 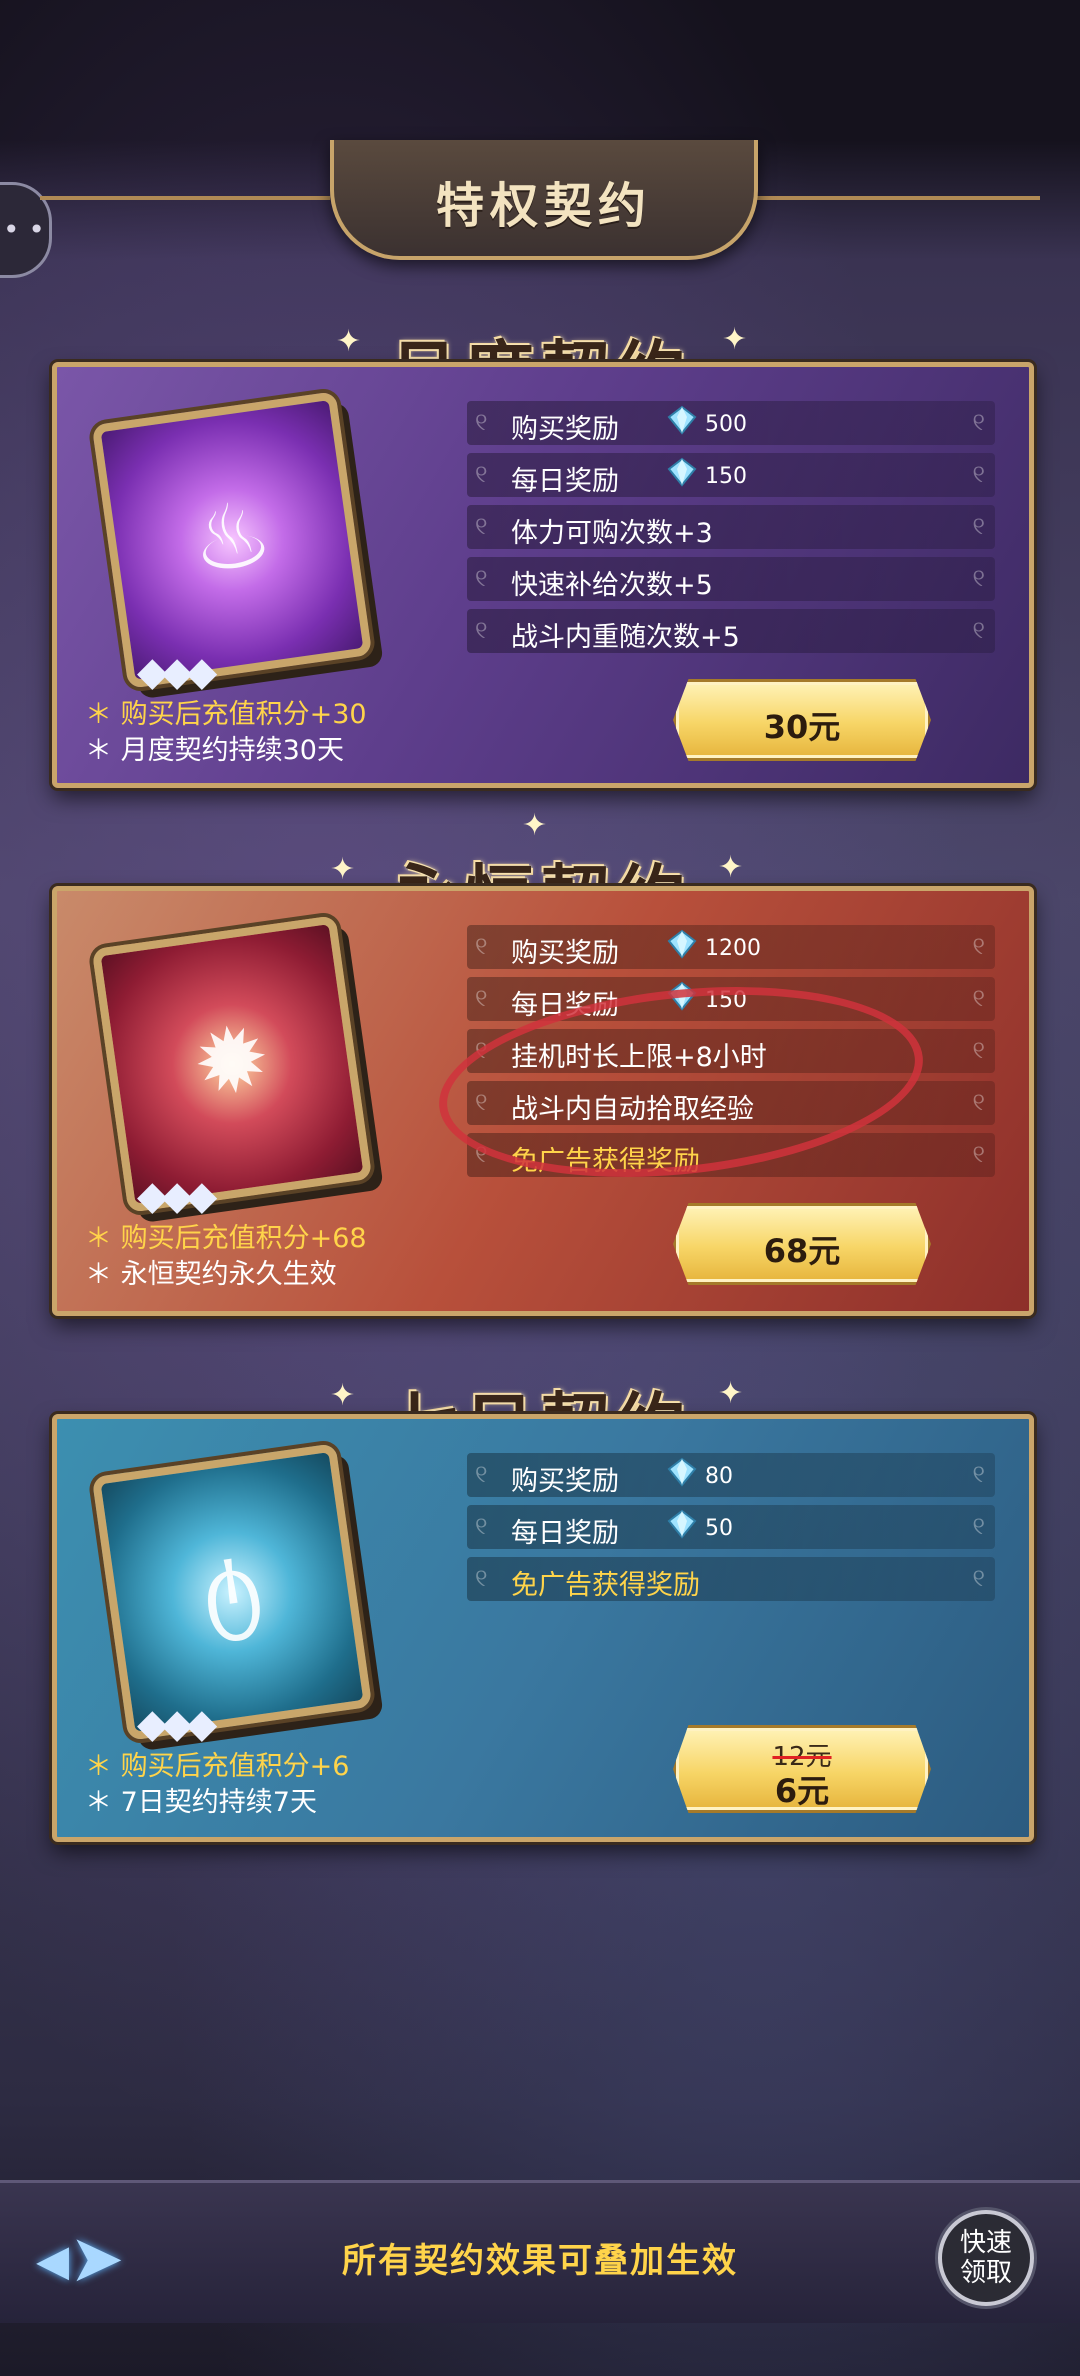 What do you see at coordinates (605, 1585) in the screenshot?
I see `benefit-label: 免广告获得奖励` at bounding box center [605, 1585].